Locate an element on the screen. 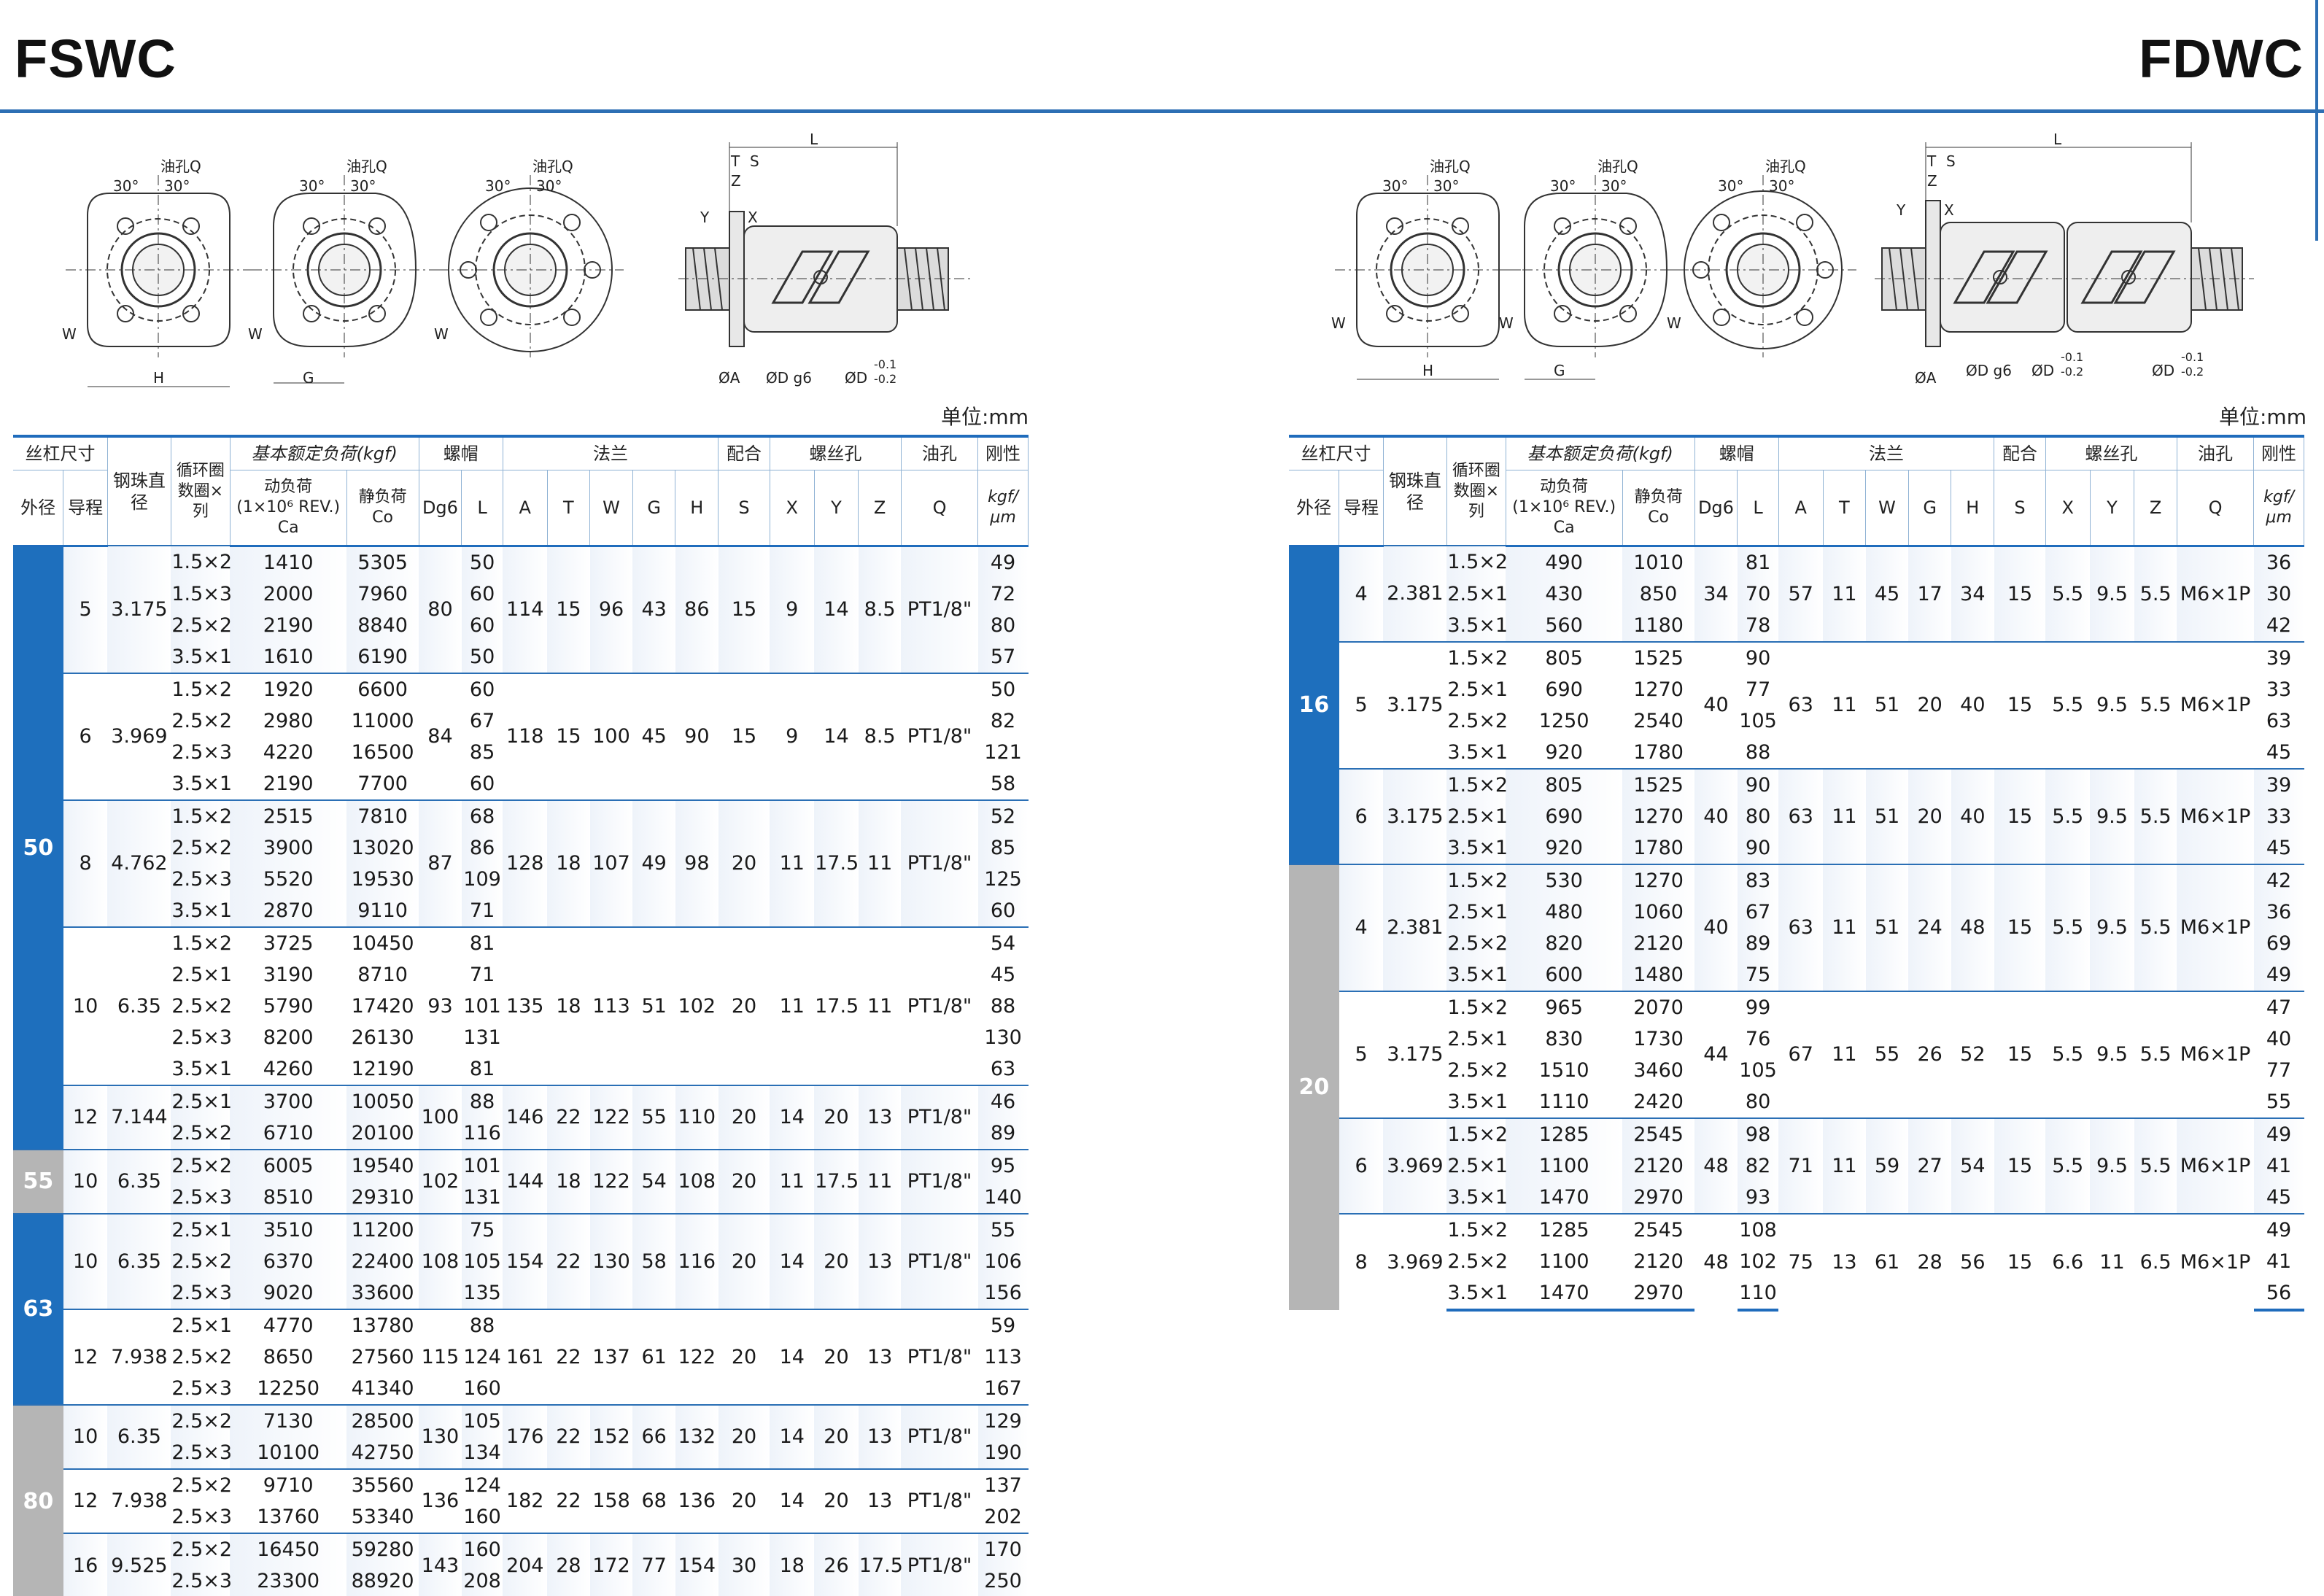  cell-g: 45 is located at coordinates (653, 736).